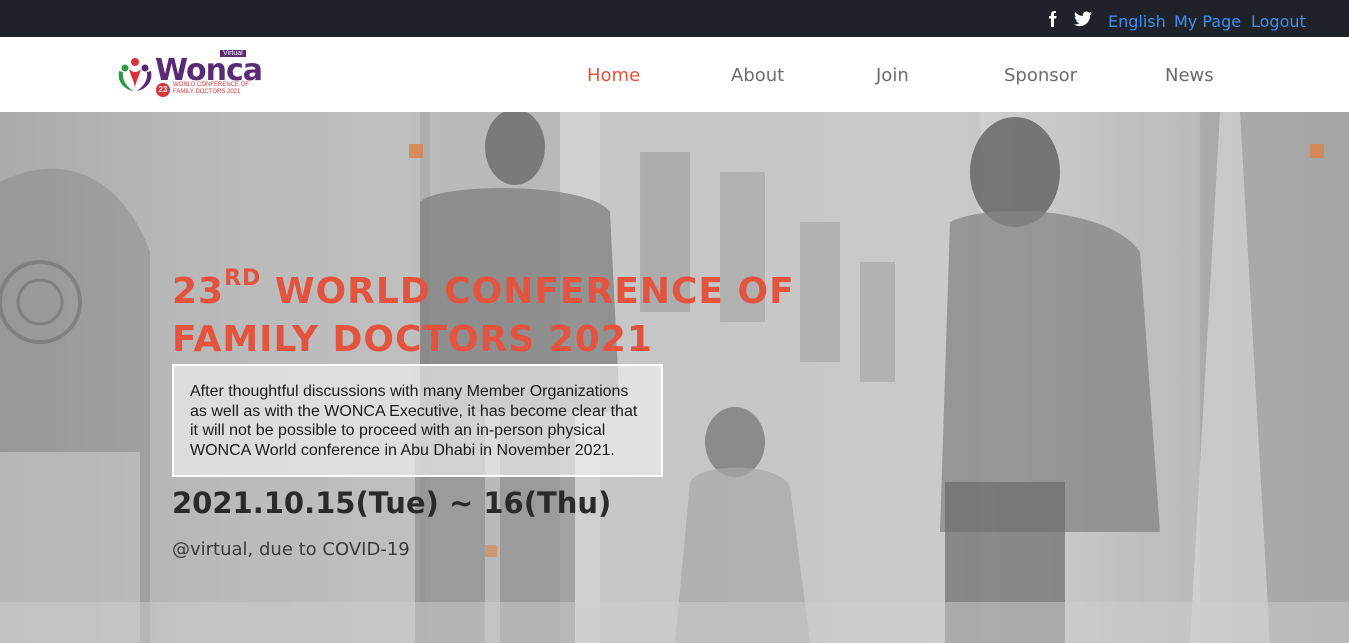 This screenshot has height=643, width=1349. I want to click on logout-link: Logout, so click(1278, 21).